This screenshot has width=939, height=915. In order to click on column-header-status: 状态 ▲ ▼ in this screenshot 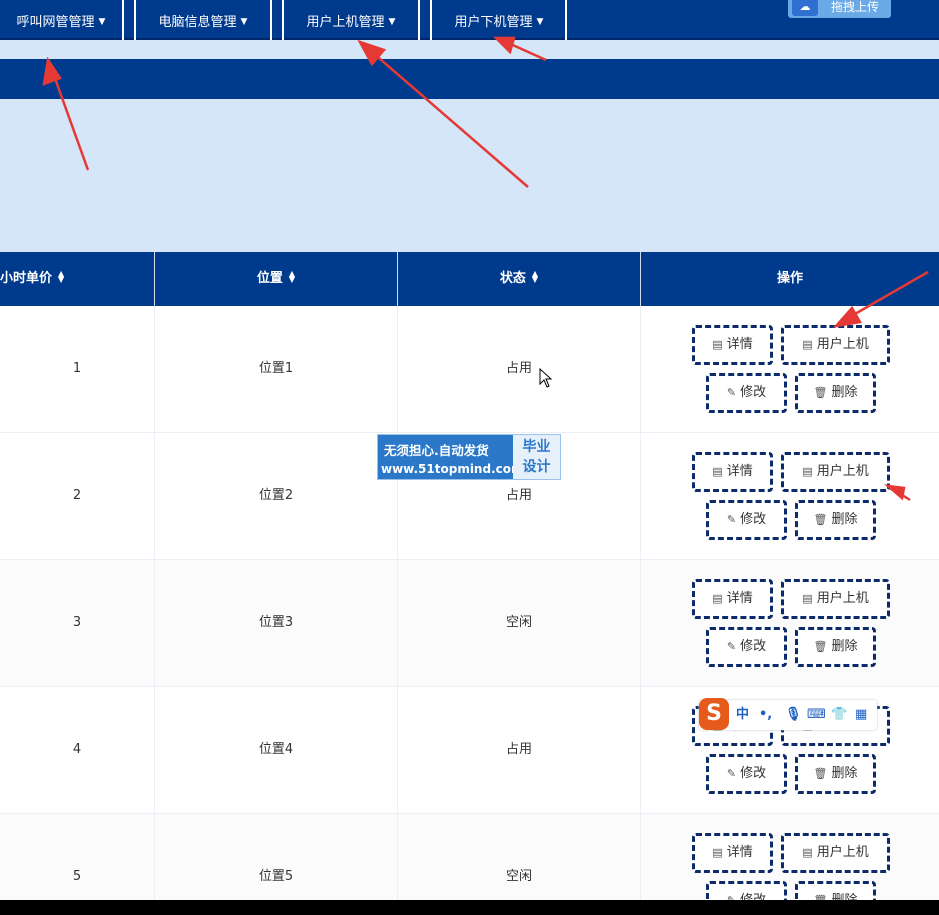, I will do `click(519, 279)`.